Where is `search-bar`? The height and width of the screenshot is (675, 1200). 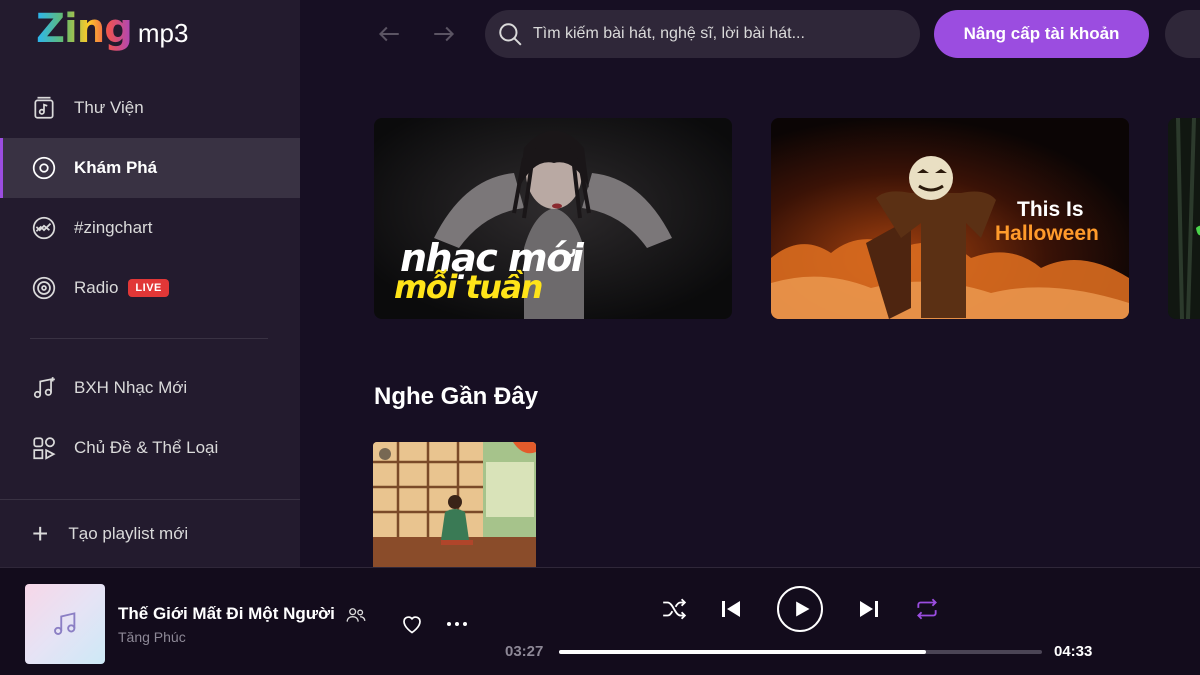
search-bar is located at coordinates (702, 34).